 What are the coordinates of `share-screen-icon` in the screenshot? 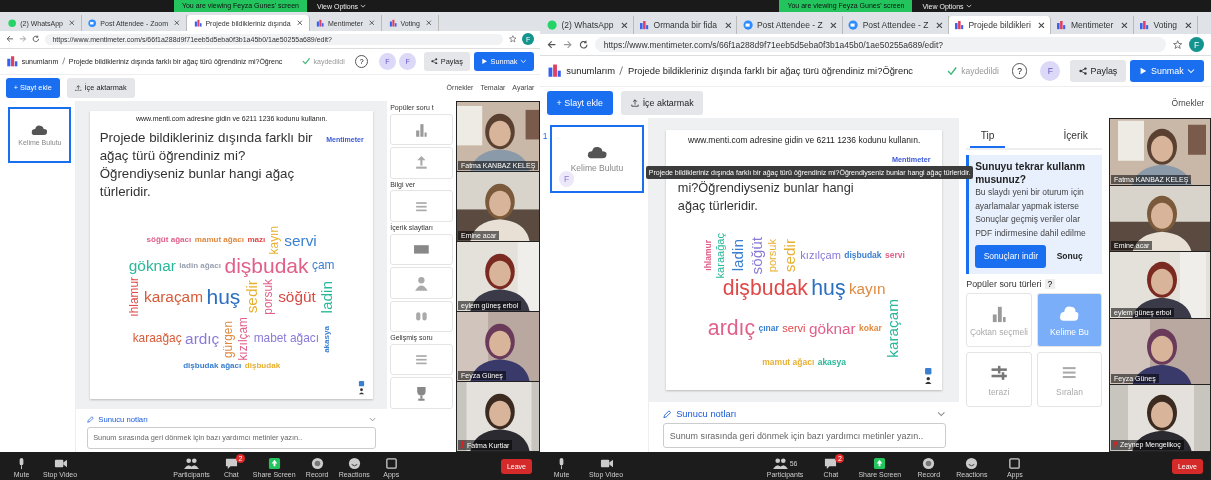 It's located at (880, 463).